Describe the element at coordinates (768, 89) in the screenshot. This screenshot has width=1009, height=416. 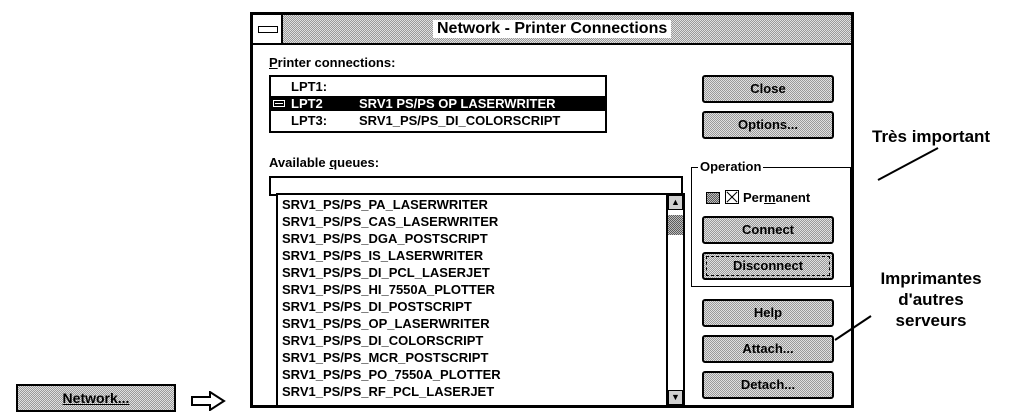
I see `close-button: Close` at that location.